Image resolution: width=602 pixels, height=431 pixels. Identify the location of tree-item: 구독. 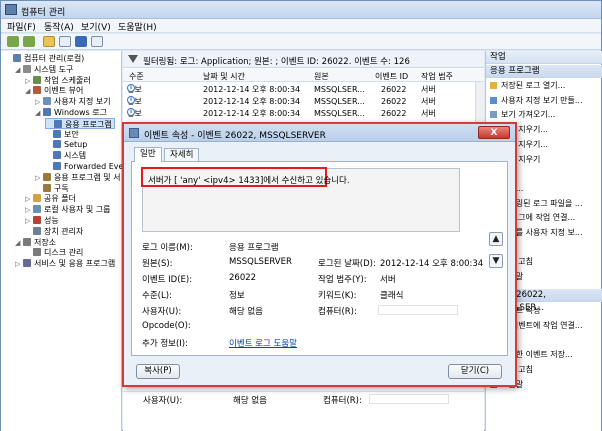
(52, 188).